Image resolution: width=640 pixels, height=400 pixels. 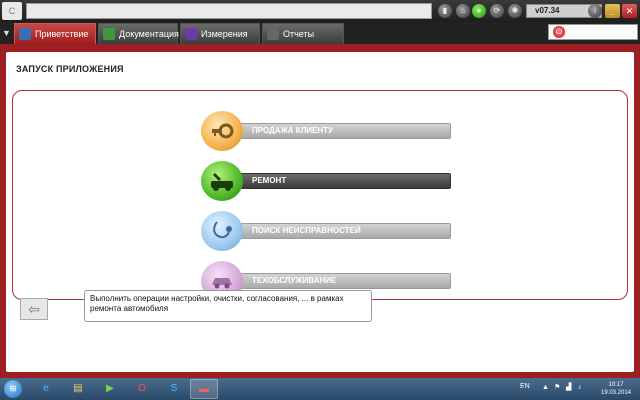 What do you see at coordinates (336, 281) in the screenshot?
I see `menu-item-label: ТЕХОБСЛУЖИВАНИЕ` at bounding box center [336, 281].